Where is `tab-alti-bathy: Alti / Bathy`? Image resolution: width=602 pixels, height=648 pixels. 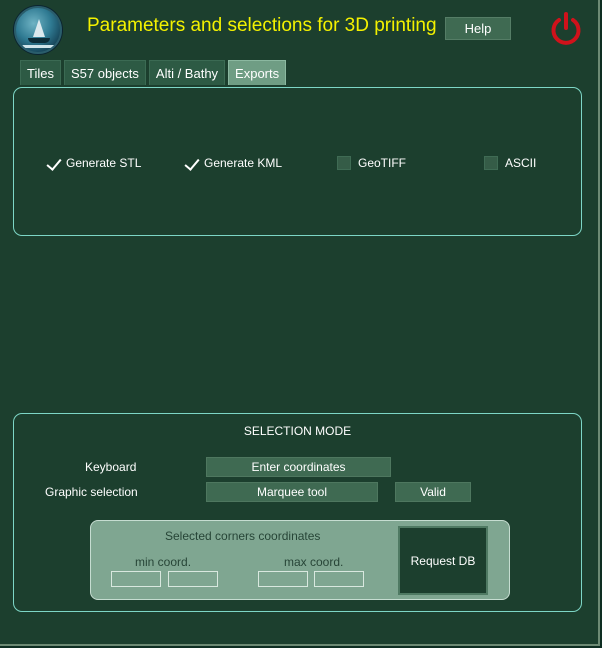 tab-alti-bathy: Alti / Bathy is located at coordinates (187, 72).